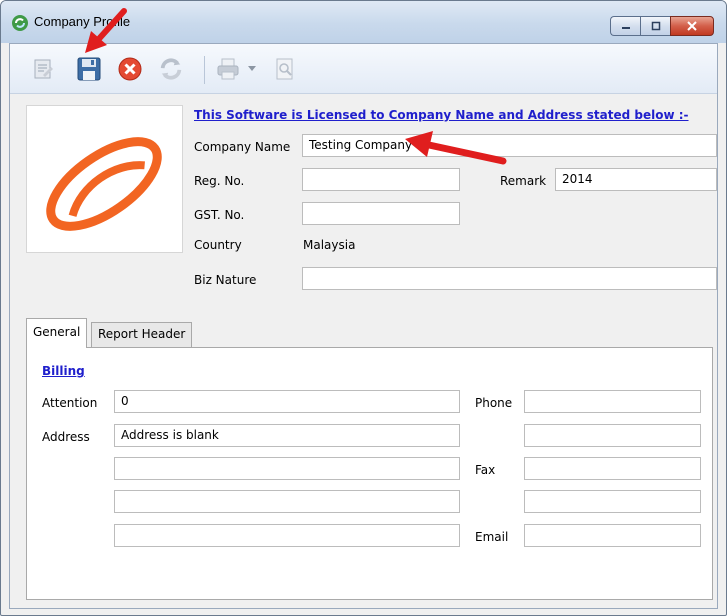 This screenshot has width=727, height=616. I want to click on company-name-label: Company Name, so click(242, 147).